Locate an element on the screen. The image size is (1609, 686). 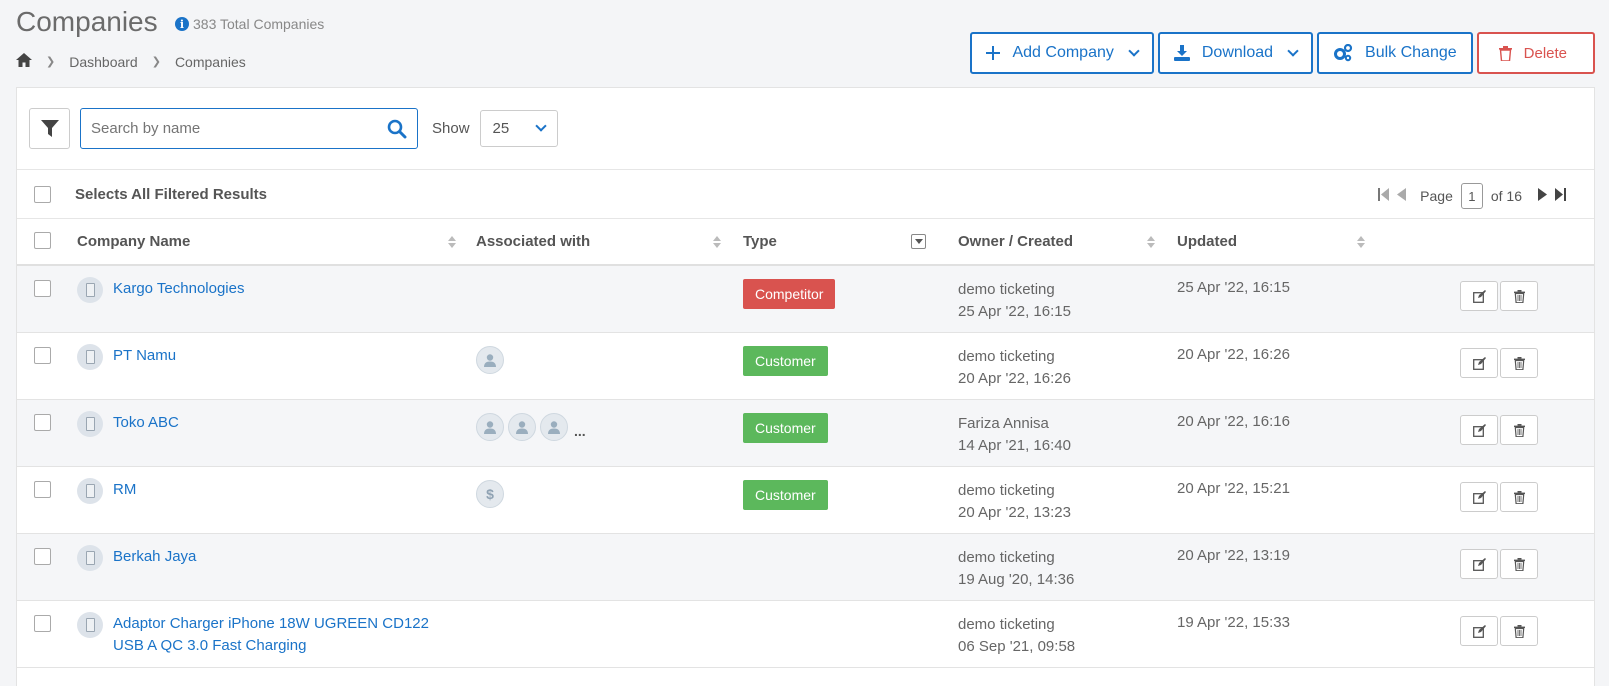
home-icon is located at coordinates (24, 61).